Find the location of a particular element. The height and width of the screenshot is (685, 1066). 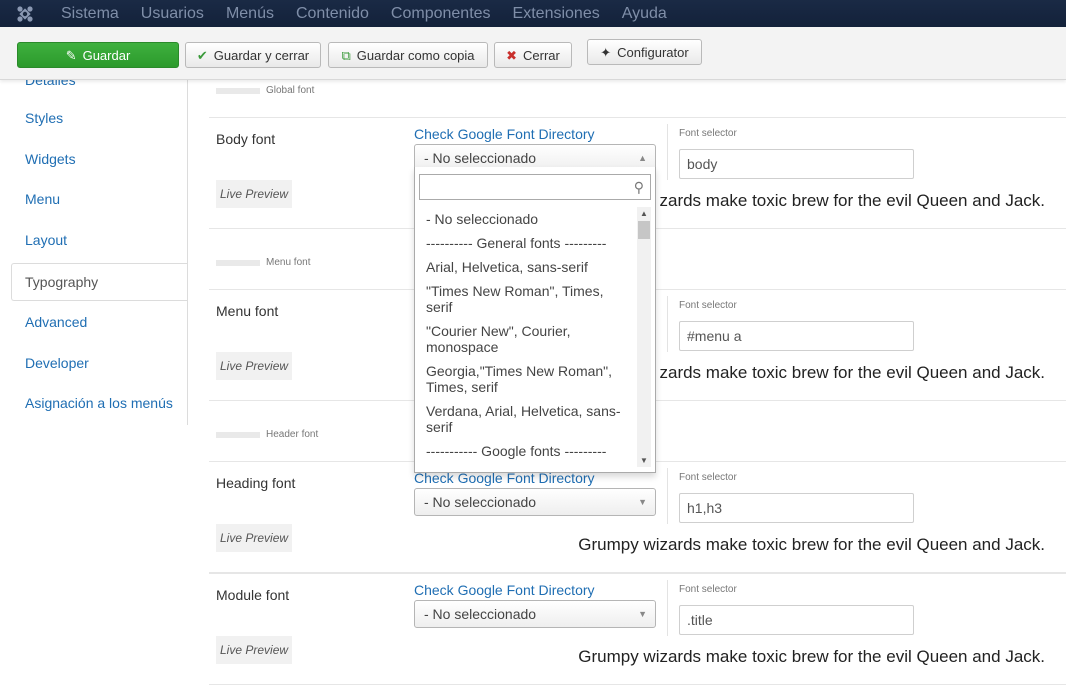

heading-font-selector-input: h1,h3 is located at coordinates (796, 508).